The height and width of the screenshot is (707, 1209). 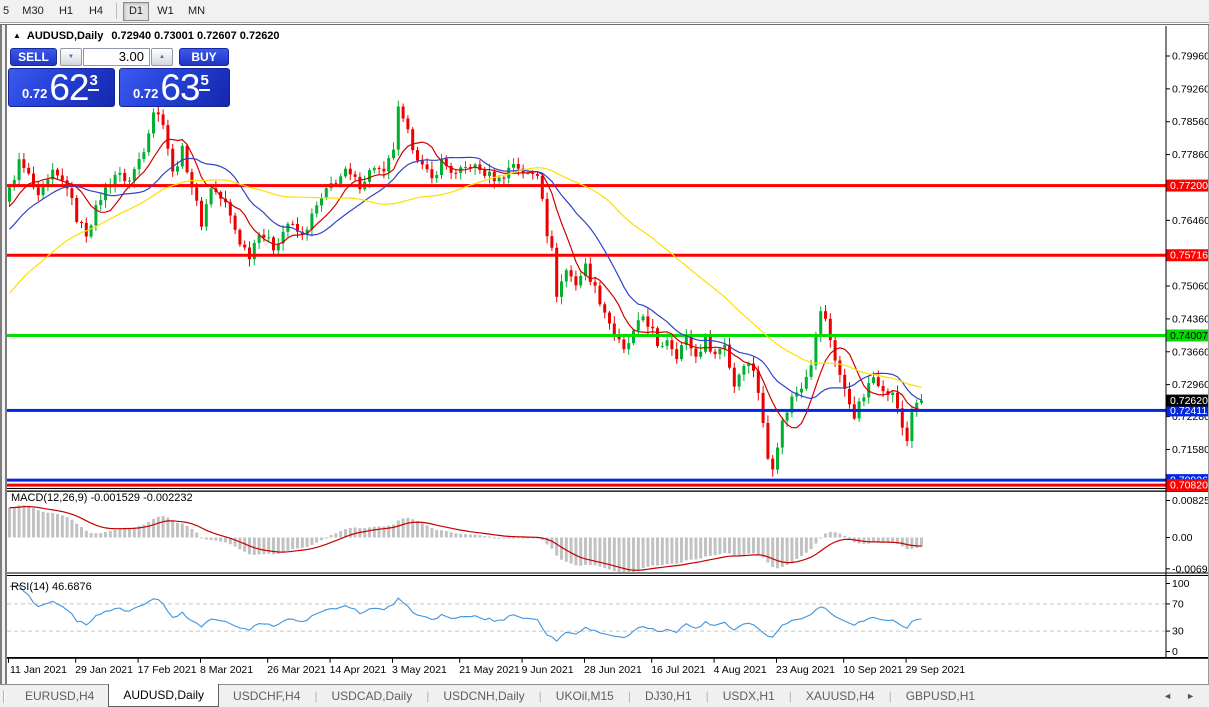 I want to click on svg-text: 0.00, so click(x=1182, y=538).